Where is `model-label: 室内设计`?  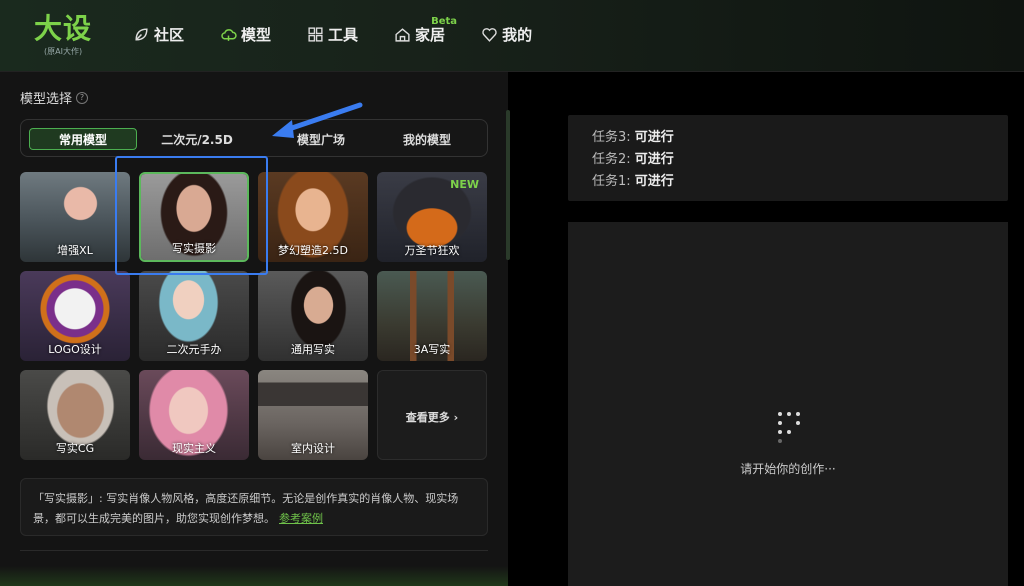 model-label: 室内设计 is located at coordinates (313, 448).